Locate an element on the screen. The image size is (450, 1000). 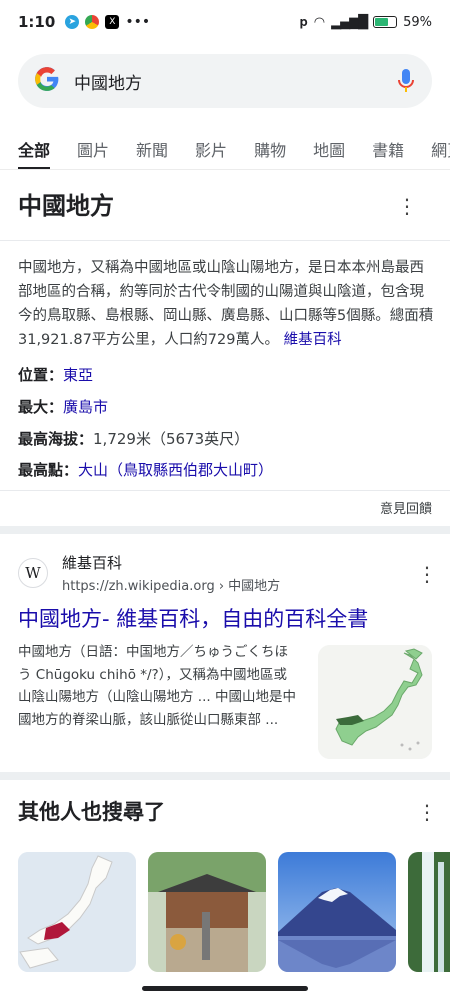
feedback-link: 意見回饋 is located at coordinates (406, 507).